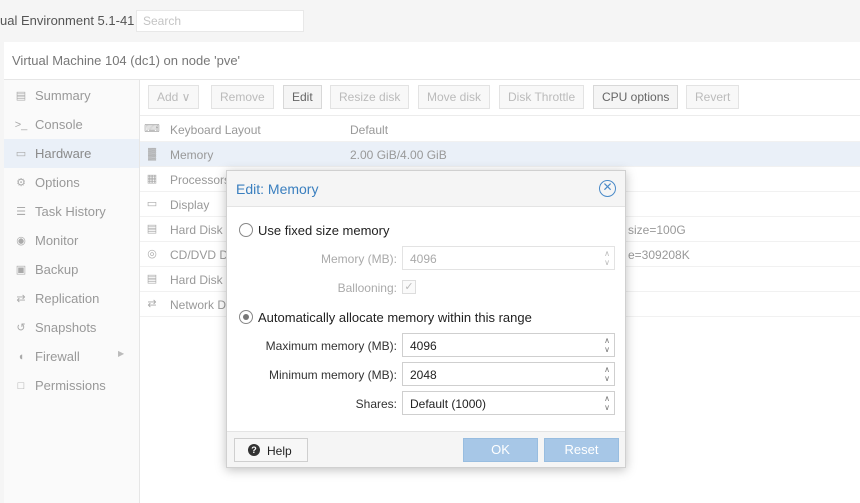 This screenshot has height=503, width=860. Describe the element at coordinates (581, 450) in the screenshot. I see `reset-button: Reset` at that location.